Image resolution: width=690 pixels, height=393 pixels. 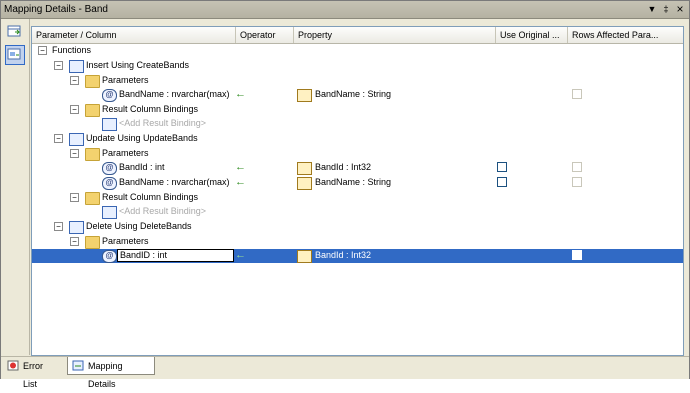 What do you see at coordinates (395, 35) in the screenshot?
I see `column-header-property: Property` at bounding box center [395, 35].